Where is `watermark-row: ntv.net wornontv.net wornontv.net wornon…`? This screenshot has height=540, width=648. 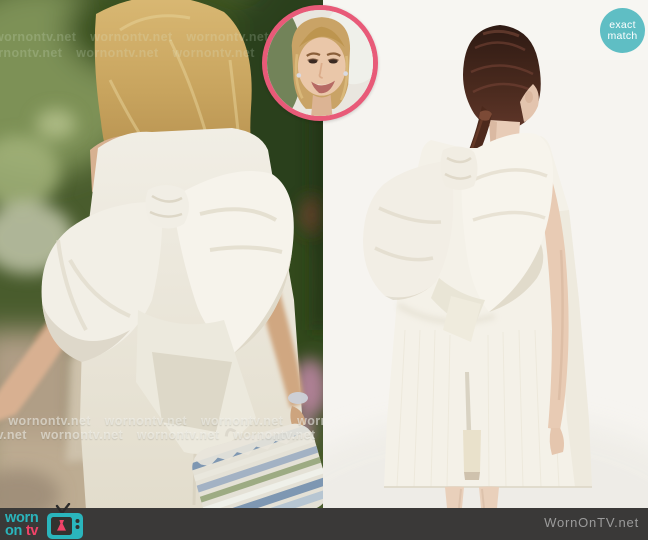 watermark-row: ntv.net wornontv.net wornontv.net wornon… is located at coordinates (161, 435).